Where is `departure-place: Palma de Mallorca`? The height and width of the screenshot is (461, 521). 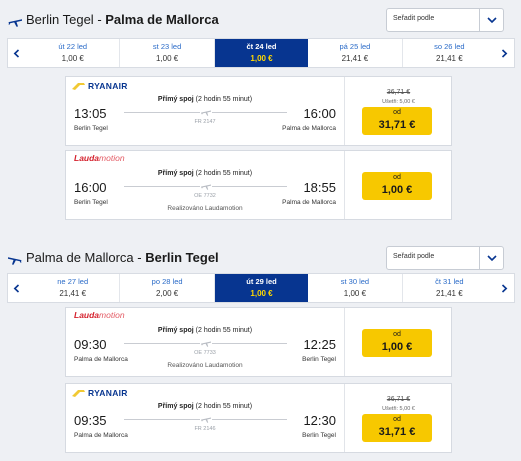 departure-place: Palma de Mallorca is located at coordinates (101, 435).